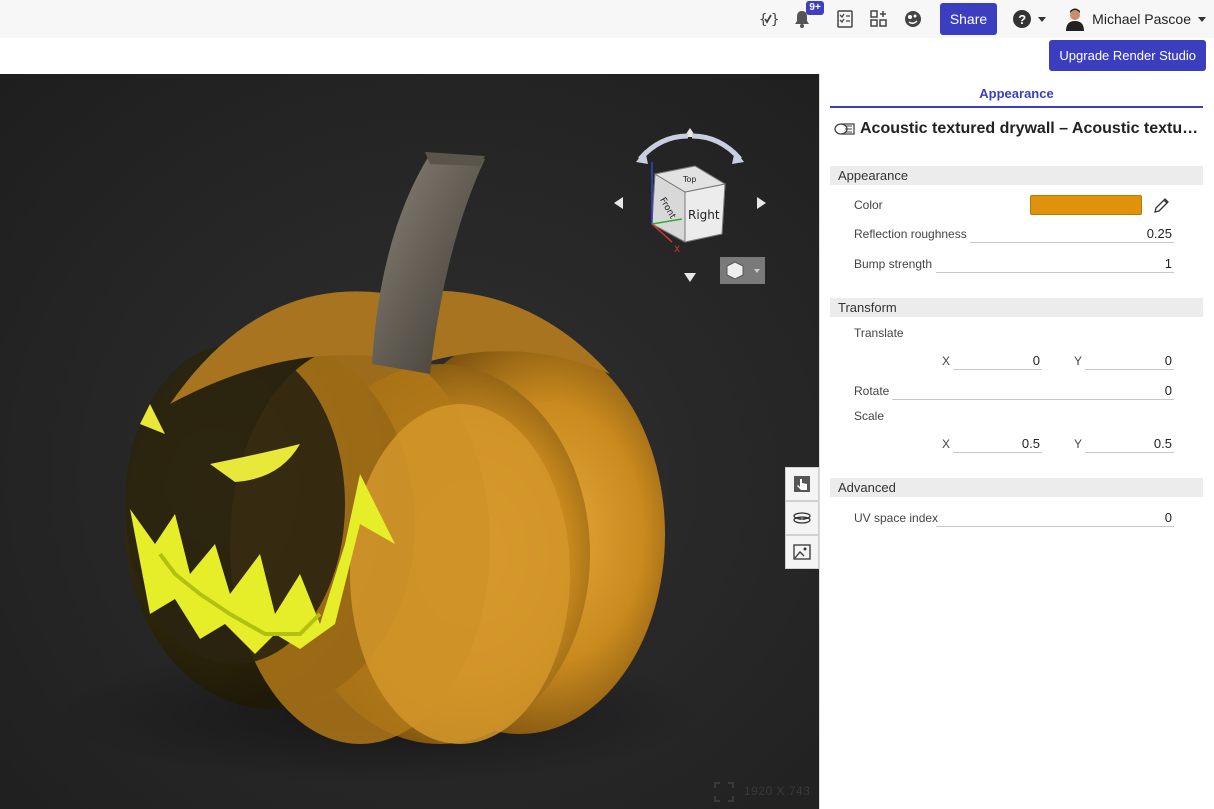  What do you see at coordinates (815, 8) in the screenshot?
I see `notifications-badge: 9+` at bounding box center [815, 8].